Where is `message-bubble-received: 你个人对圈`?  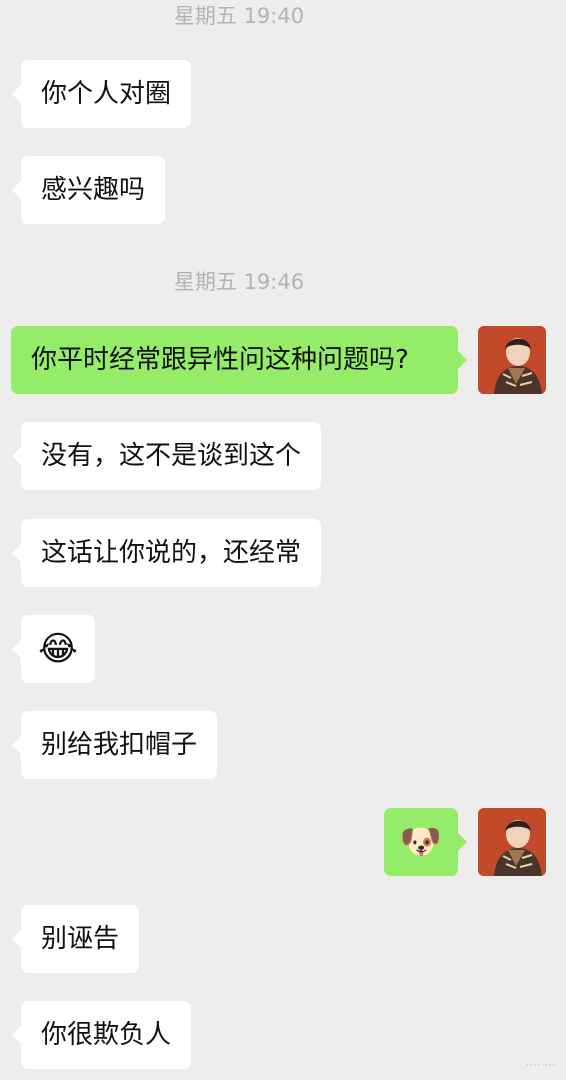 message-bubble-received: 你个人对圈 is located at coordinates (101, 94).